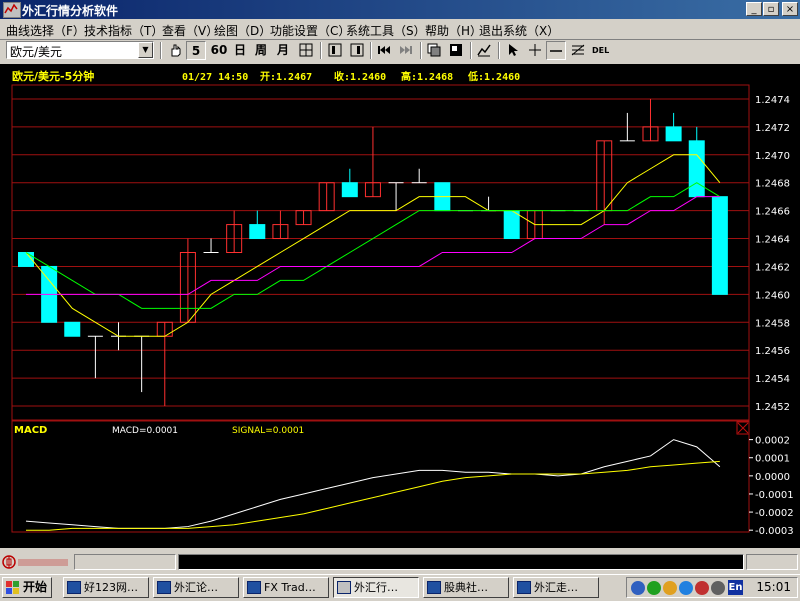 Image resolution: width=800 pixels, height=601 pixels. I want to click on y-tick-label: 1.2470, so click(772, 156).